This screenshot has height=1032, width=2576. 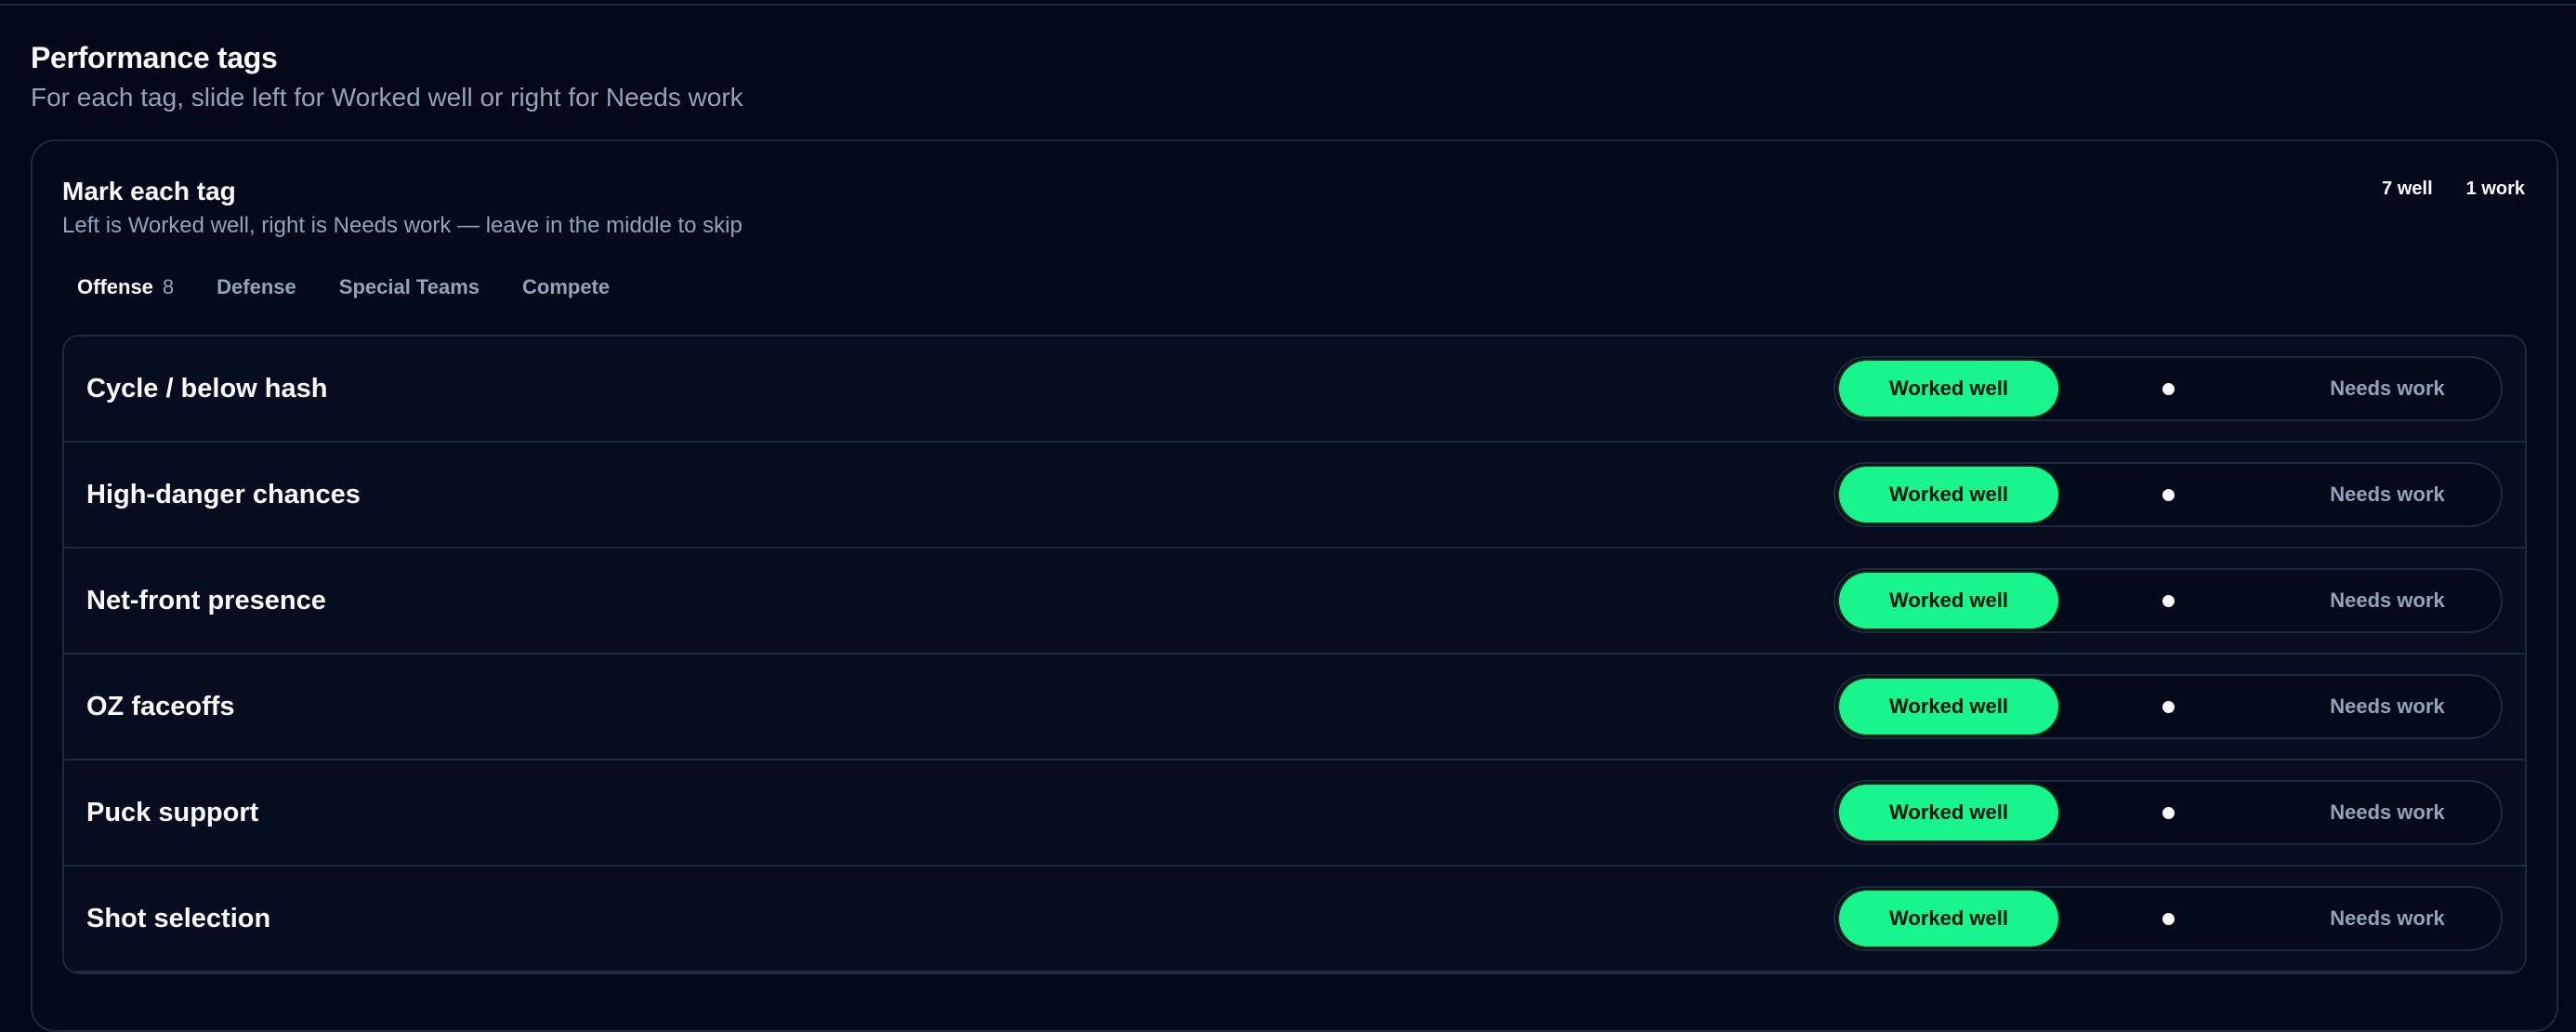 What do you see at coordinates (2495, 189) in the screenshot?
I see `needs-work-count: 1 work` at bounding box center [2495, 189].